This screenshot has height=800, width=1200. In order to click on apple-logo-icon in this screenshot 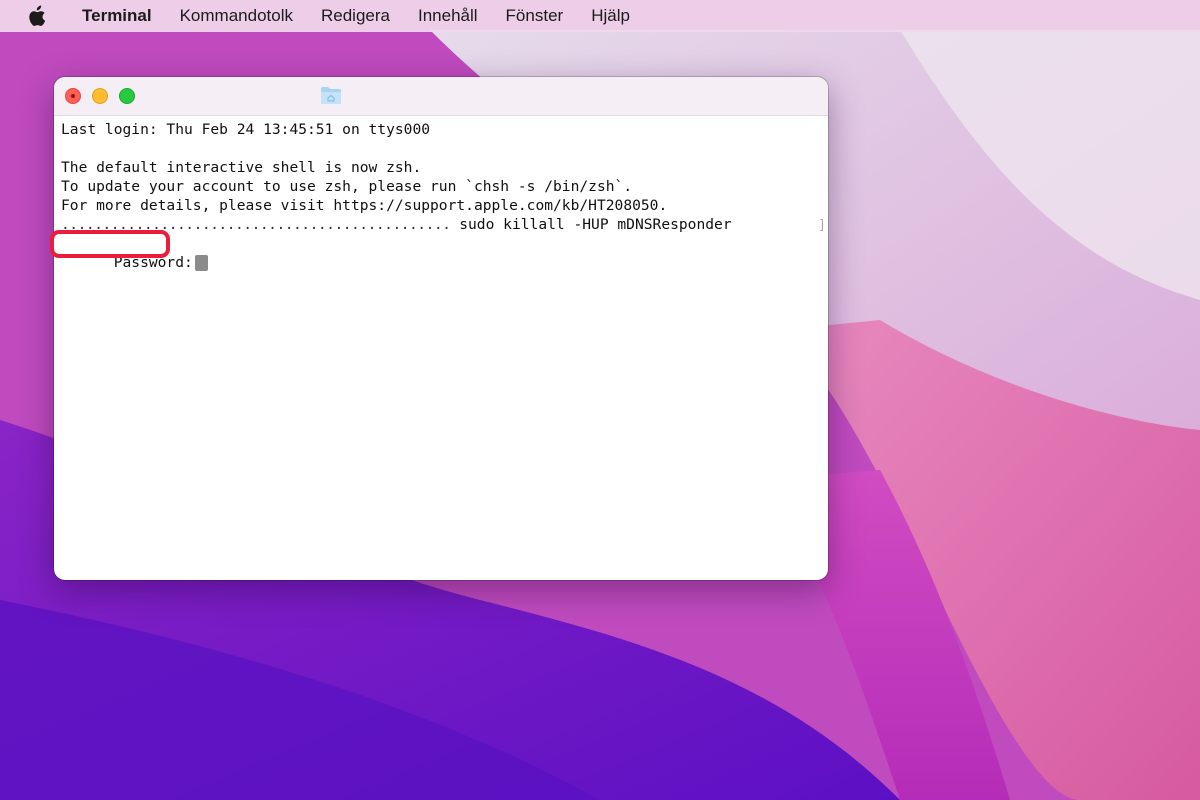, I will do `click(37, 16)`.